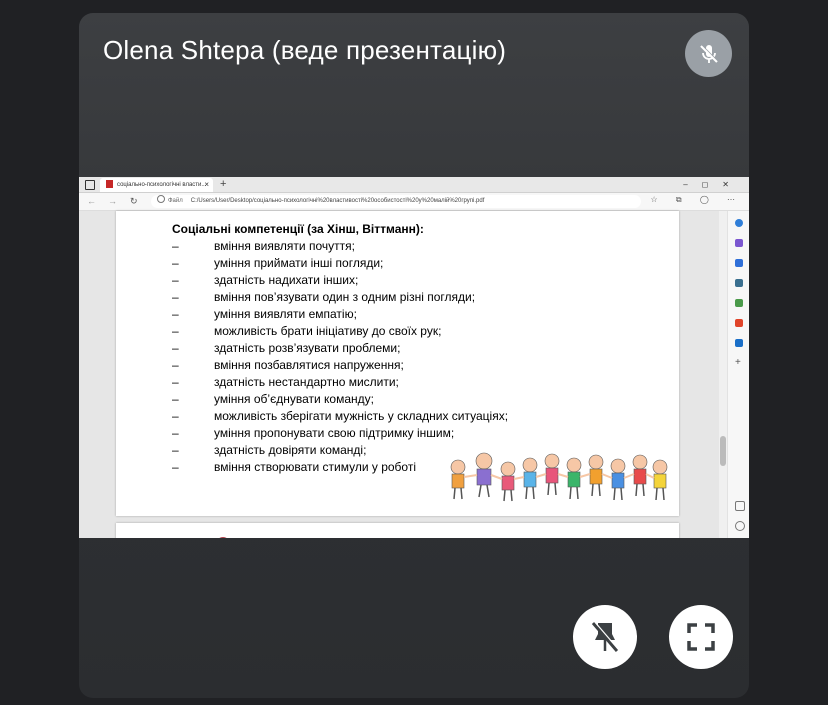  Describe the element at coordinates (161, 199) in the screenshot. I see `info-icon` at that location.